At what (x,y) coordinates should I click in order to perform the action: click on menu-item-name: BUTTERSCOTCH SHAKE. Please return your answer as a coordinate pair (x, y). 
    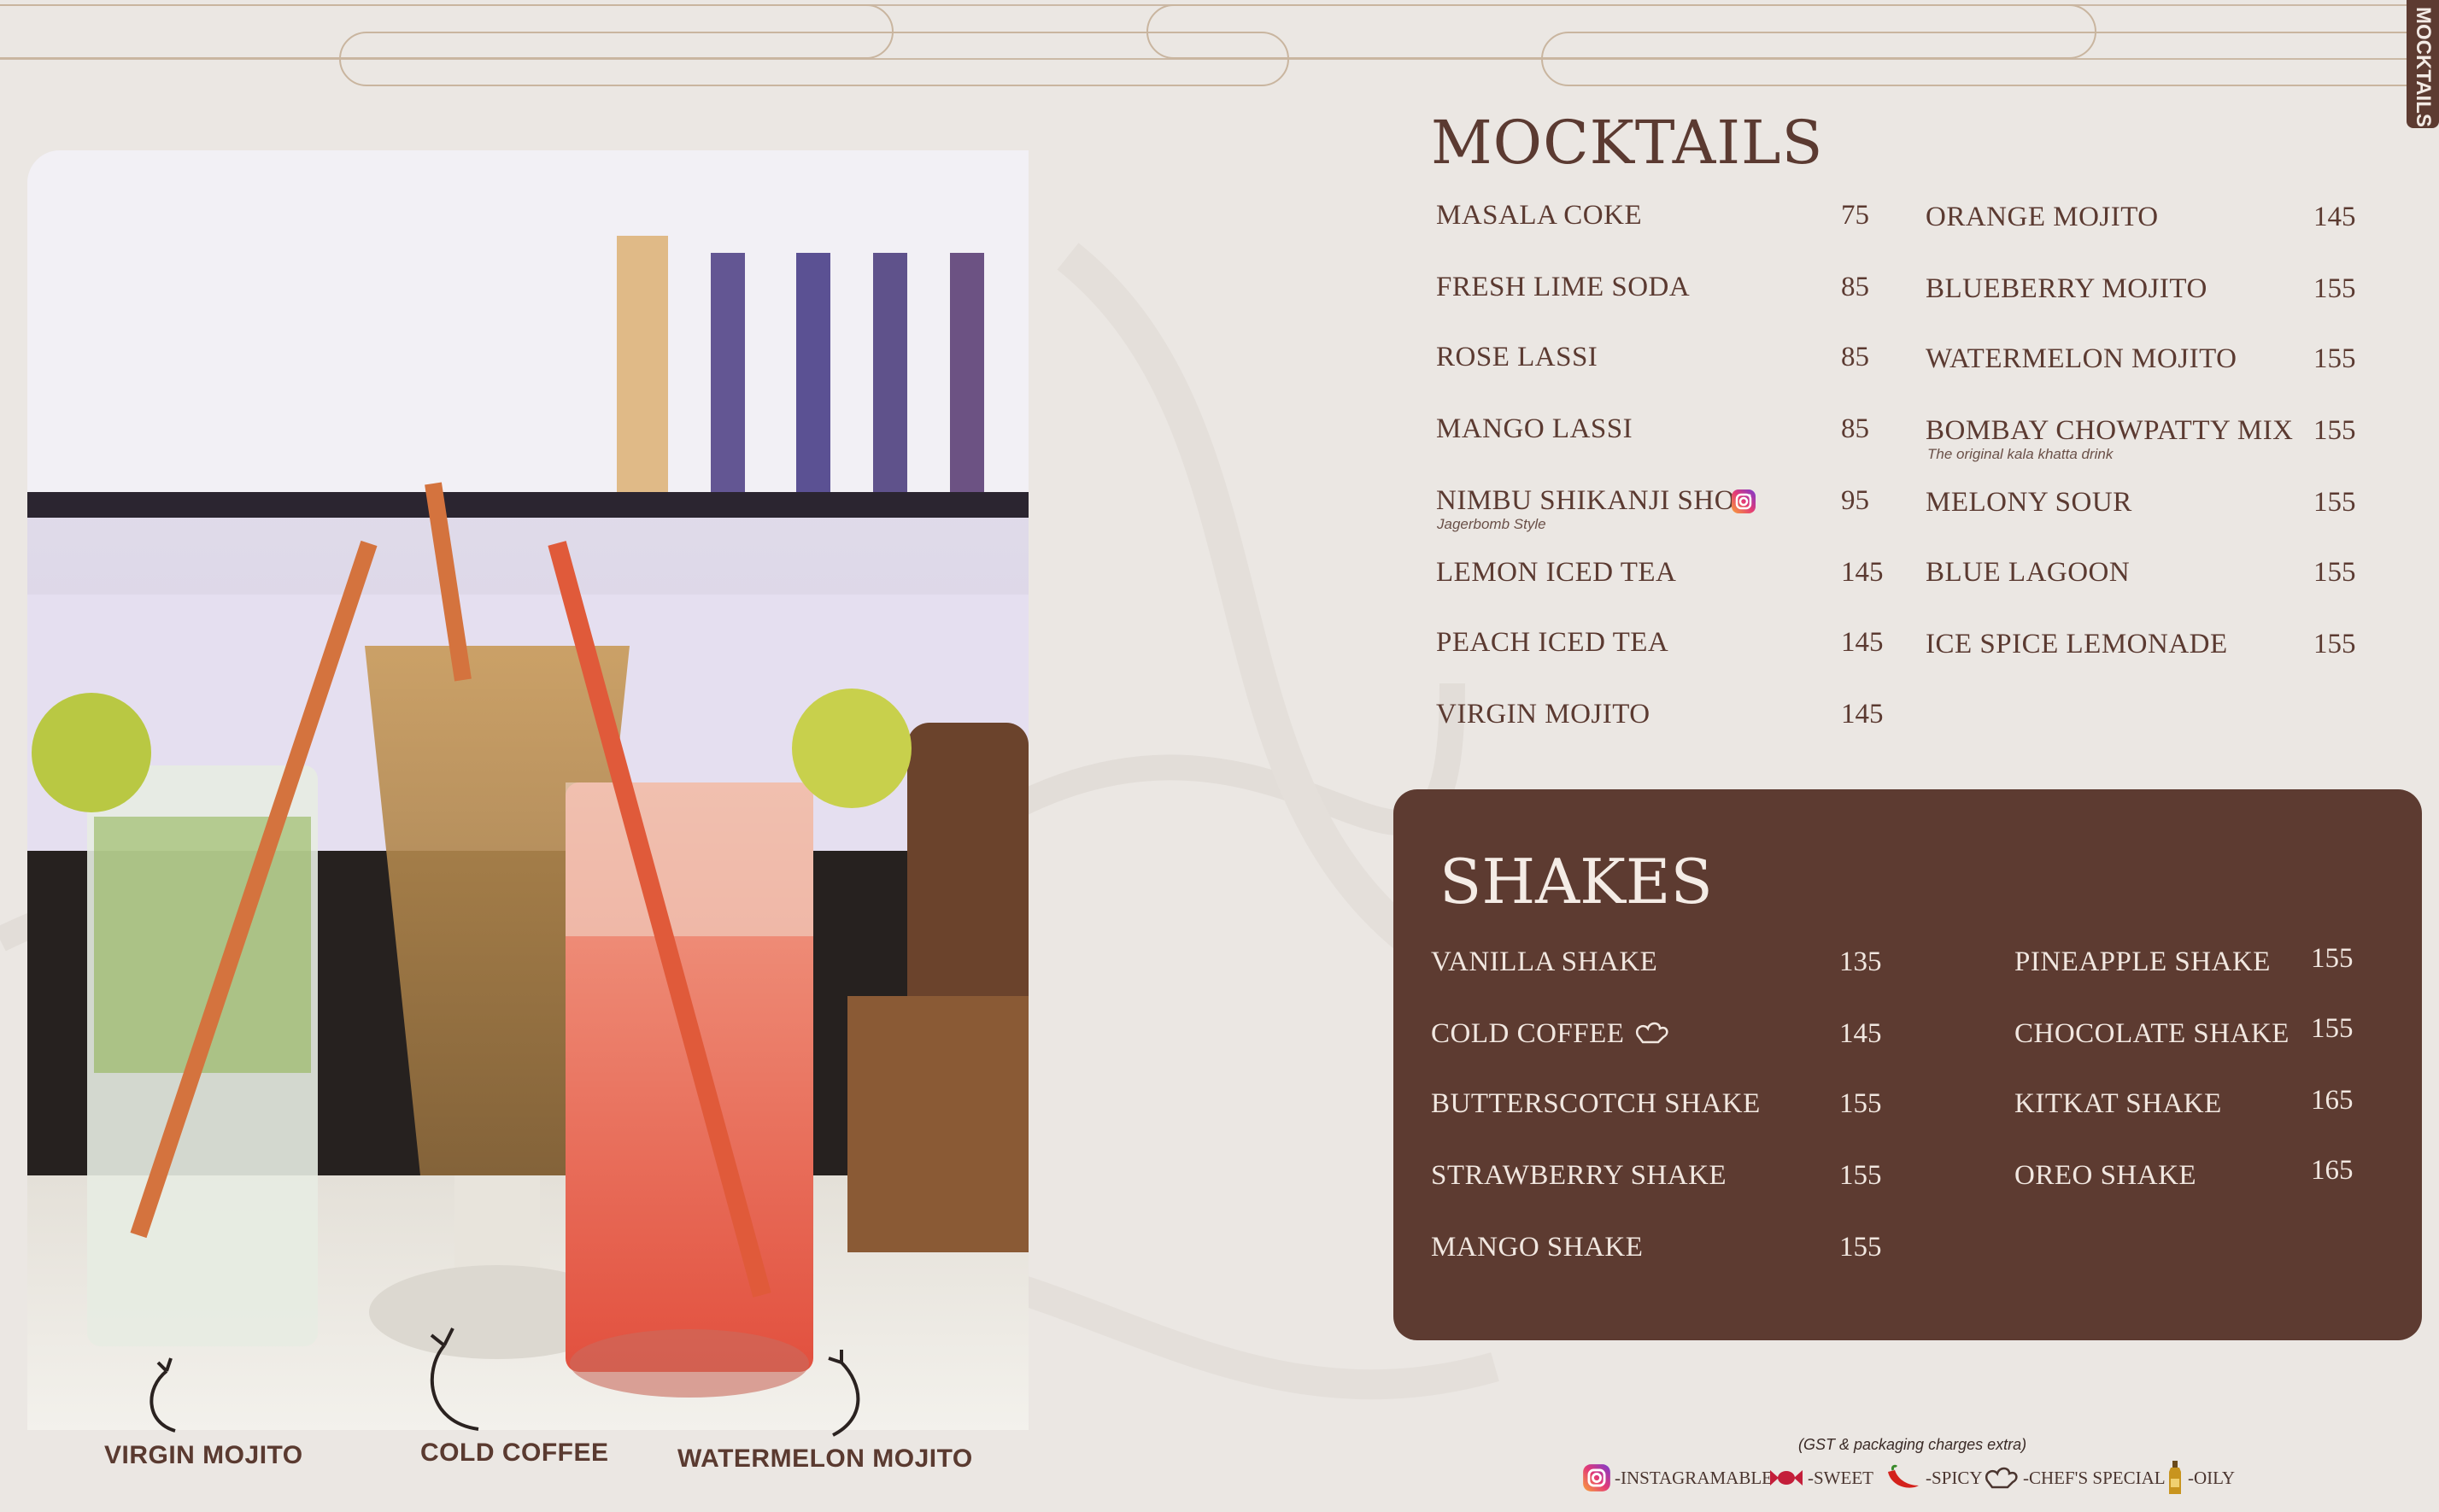
    Looking at the image, I should click on (1596, 1103).